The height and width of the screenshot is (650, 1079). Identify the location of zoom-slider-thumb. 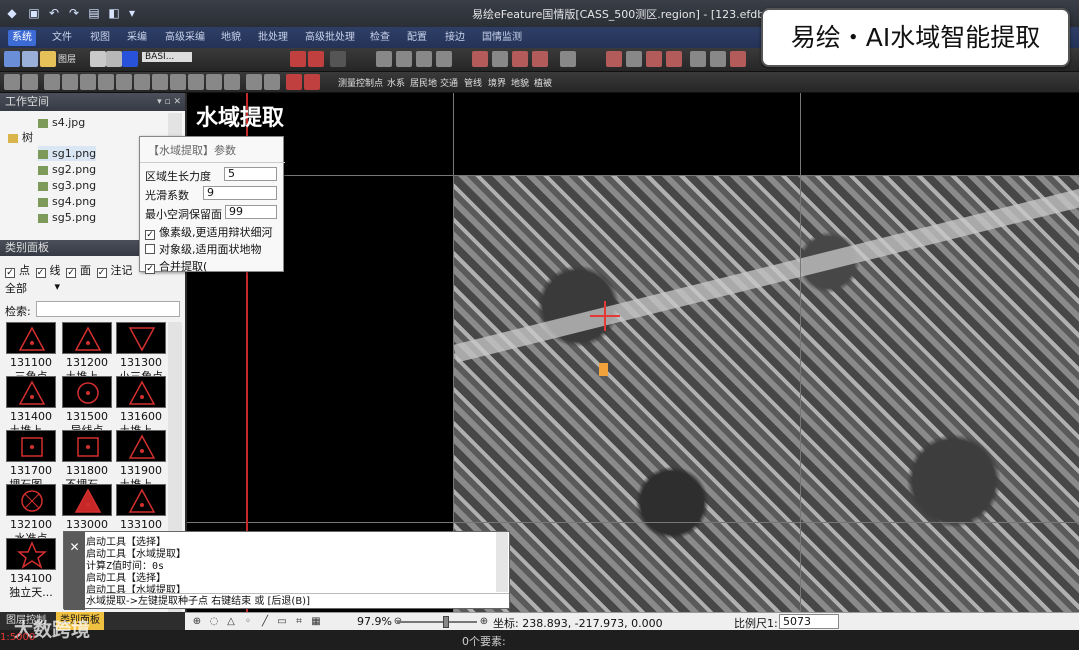
(446, 622).